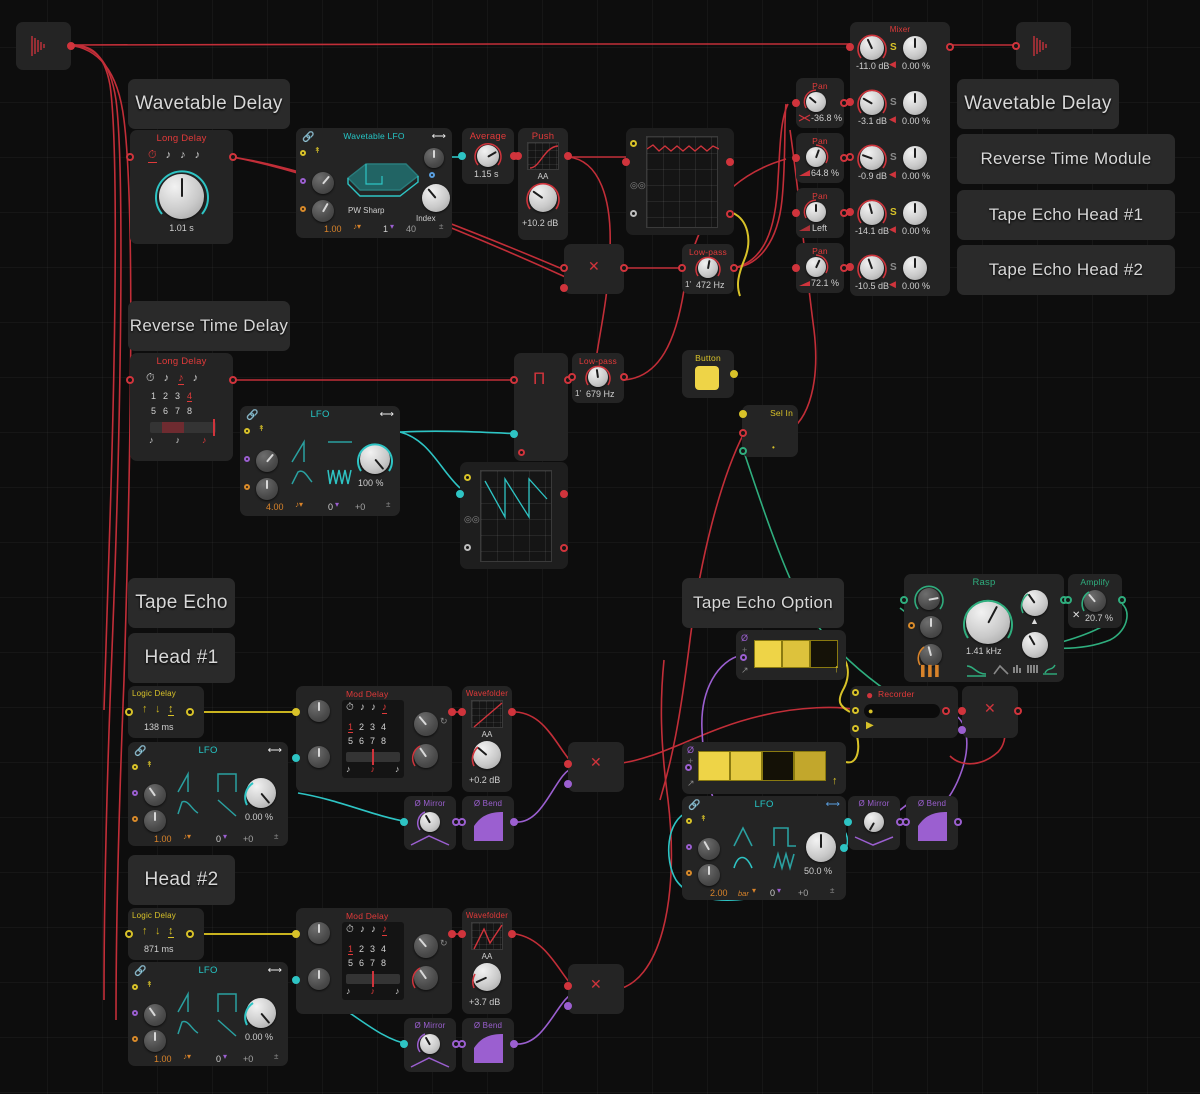 The height and width of the screenshot is (1094, 1200). Describe the element at coordinates (276, 836) in the screenshot. I see `plus-minus-icon: ±` at that location.